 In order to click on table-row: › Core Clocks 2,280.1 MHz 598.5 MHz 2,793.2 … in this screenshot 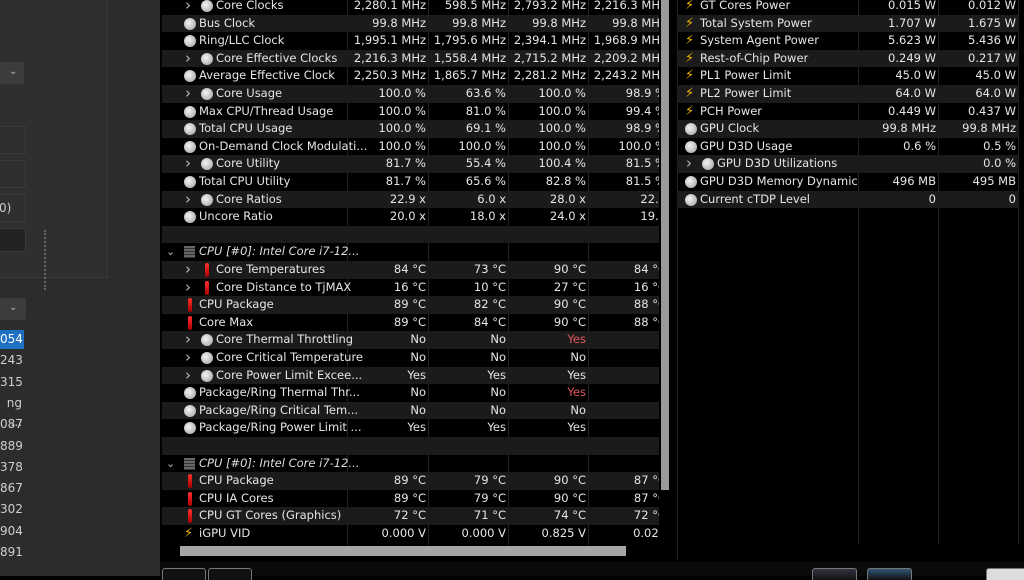, I will do `click(410, 7)`.